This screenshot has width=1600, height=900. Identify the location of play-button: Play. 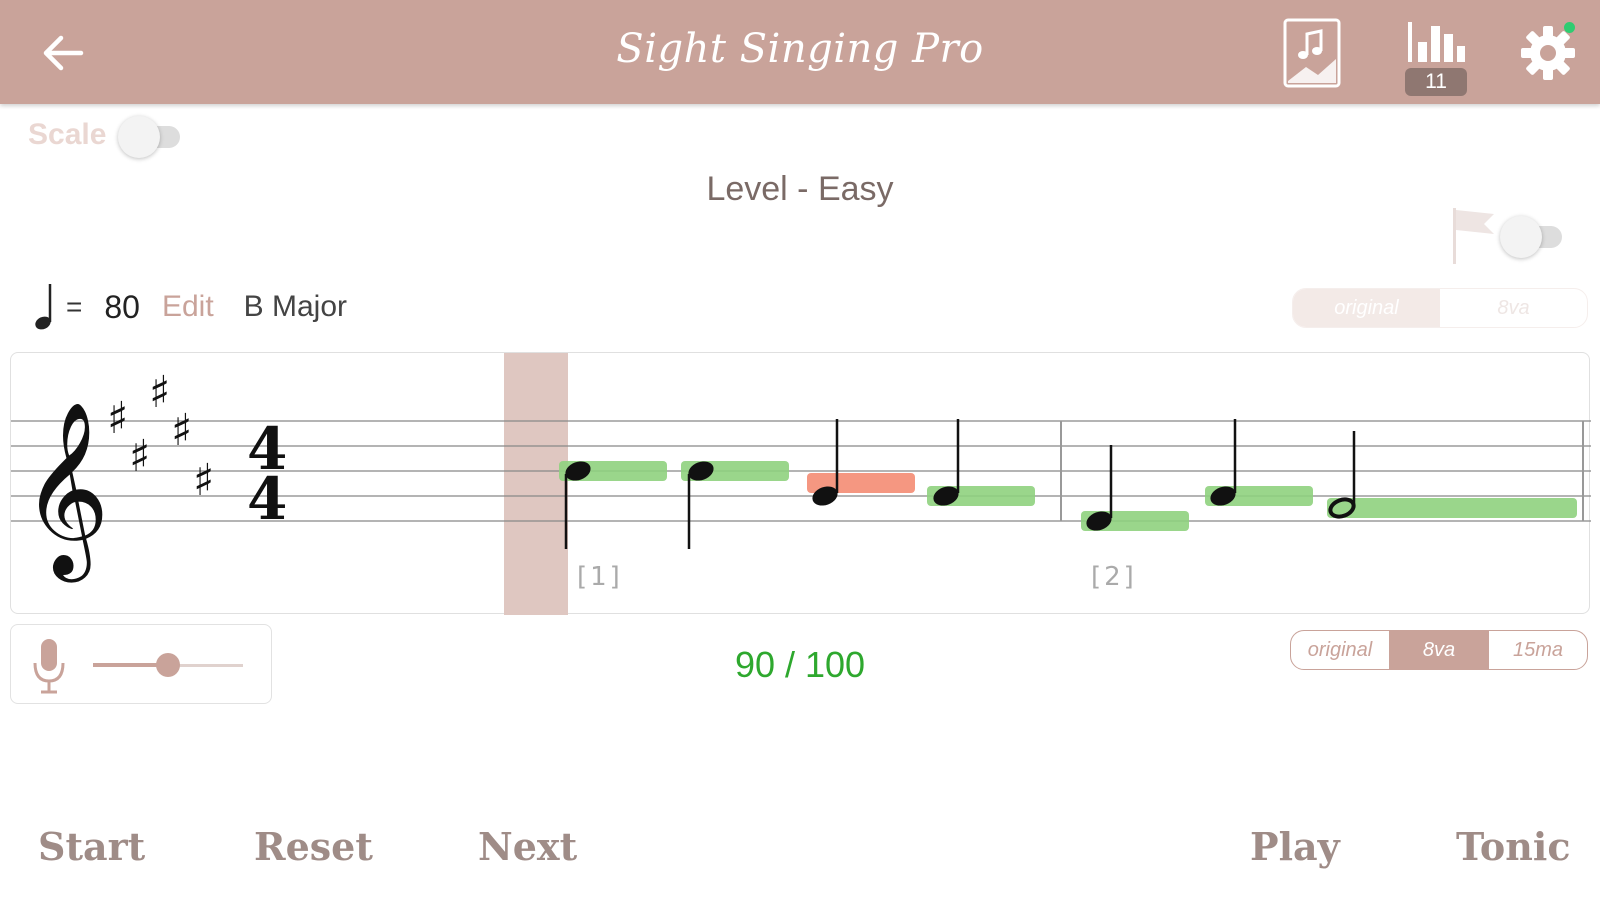
(1295, 846).